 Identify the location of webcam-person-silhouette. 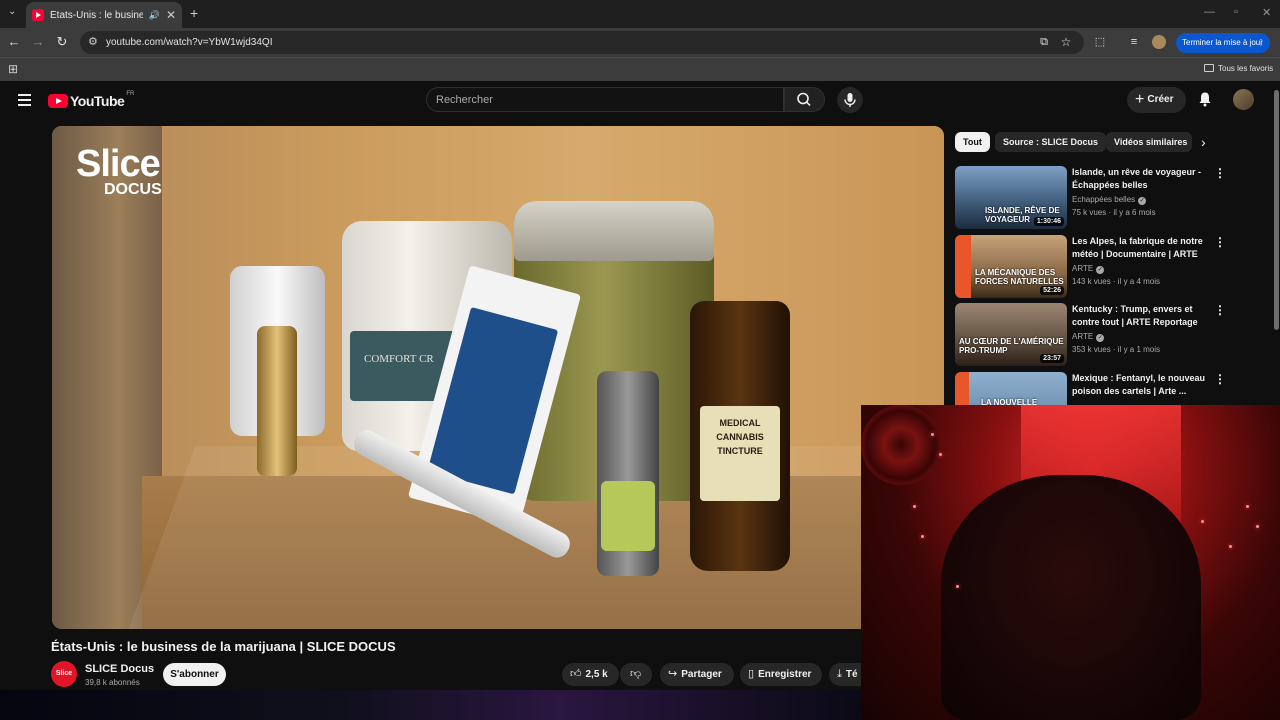
(1071, 597).